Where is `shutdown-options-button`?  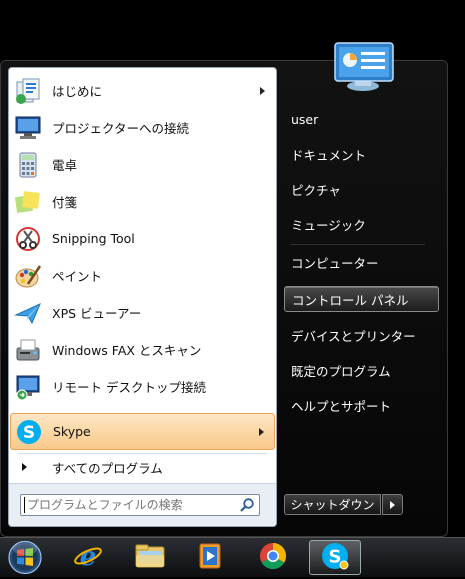
shutdown-options-button is located at coordinates (392, 504).